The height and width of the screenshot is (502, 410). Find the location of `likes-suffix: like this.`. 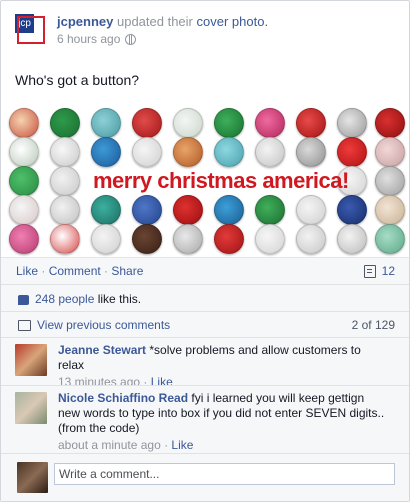

likes-suffix: like this. is located at coordinates (118, 299).